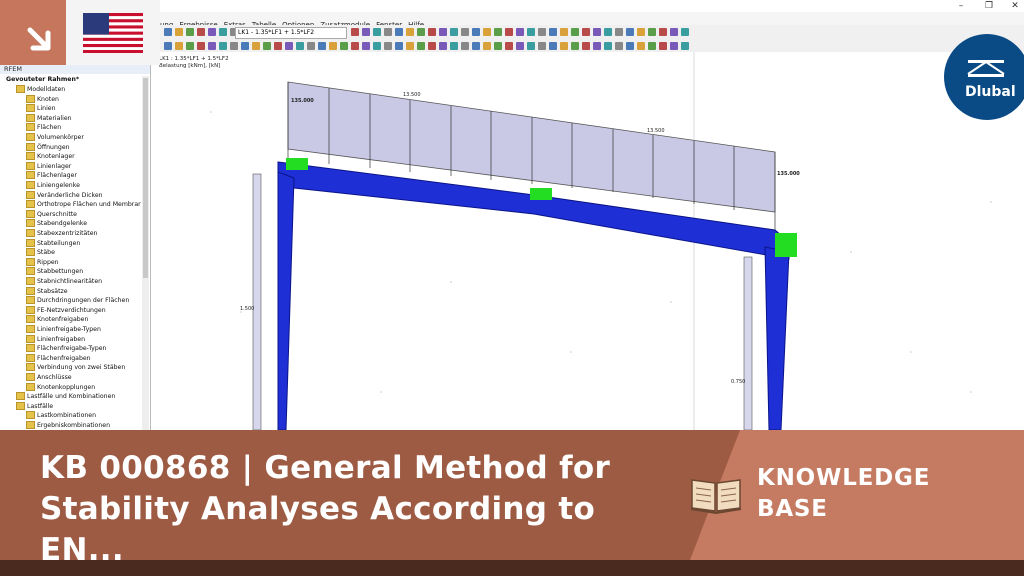 The width and height of the screenshot is (1024, 576). Describe the element at coordinates (42, 262) in the screenshot. I see `navigator-item: Rippen` at that location.